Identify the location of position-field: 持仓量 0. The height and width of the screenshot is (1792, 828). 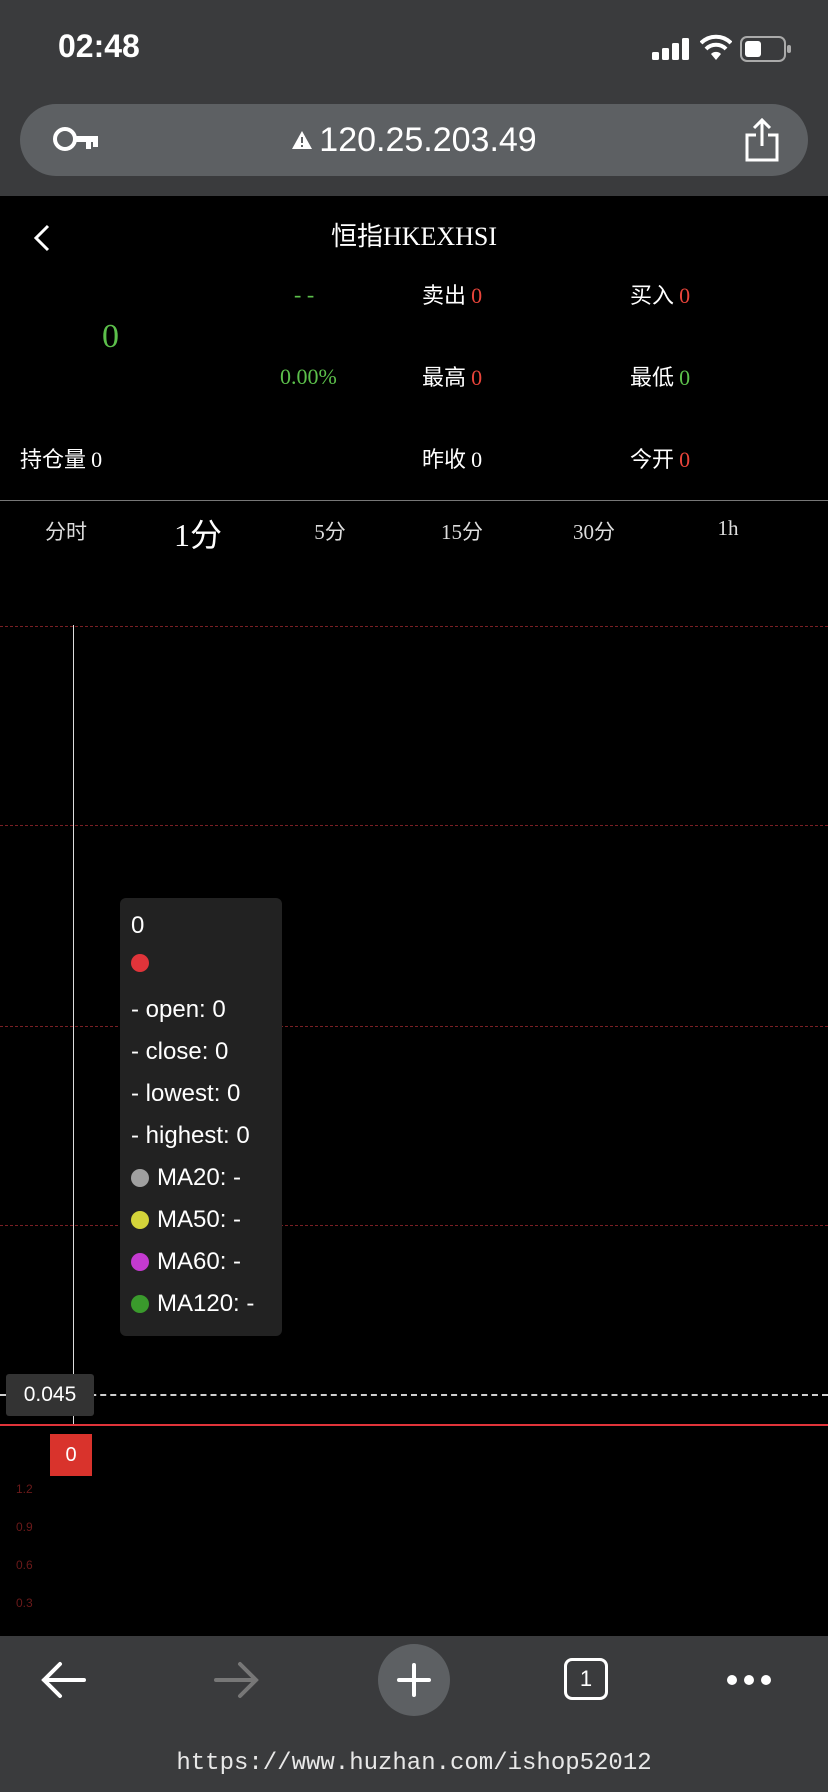
(61, 458).